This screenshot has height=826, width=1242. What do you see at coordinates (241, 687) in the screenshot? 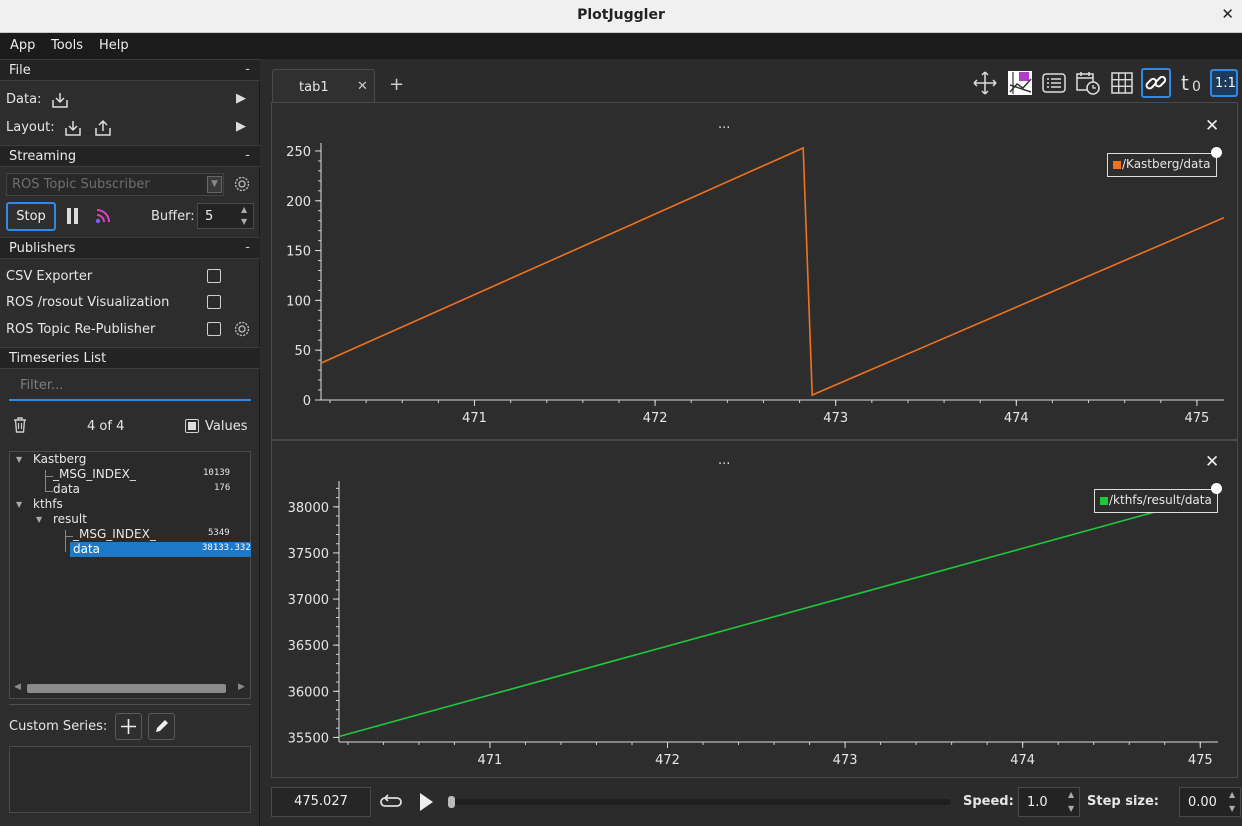
I see `scroll-right-icon: ▶` at bounding box center [241, 687].